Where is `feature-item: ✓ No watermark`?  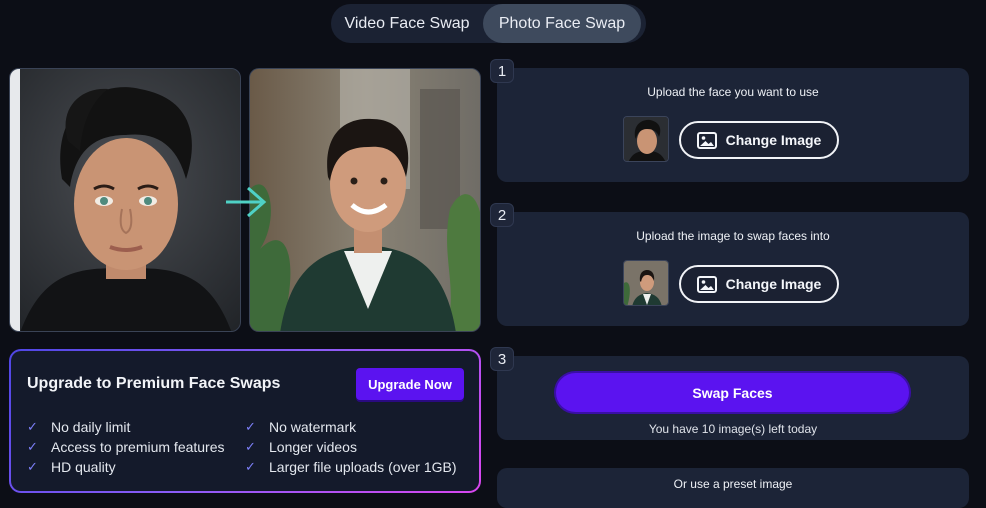 feature-item: ✓ No watermark is located at coordinates (301, 427).